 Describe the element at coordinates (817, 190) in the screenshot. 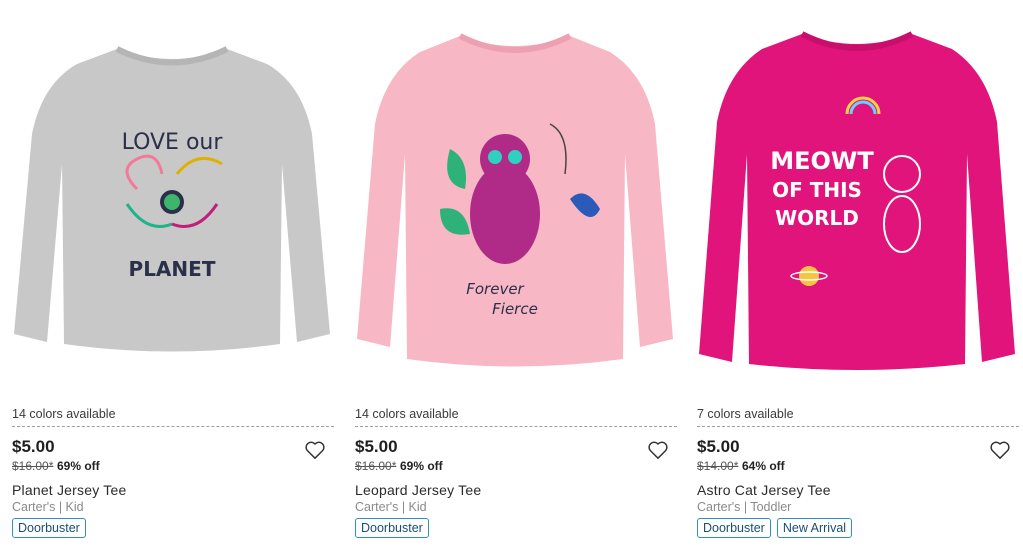

I see `graphic-line-2: OF THIS` at that location.